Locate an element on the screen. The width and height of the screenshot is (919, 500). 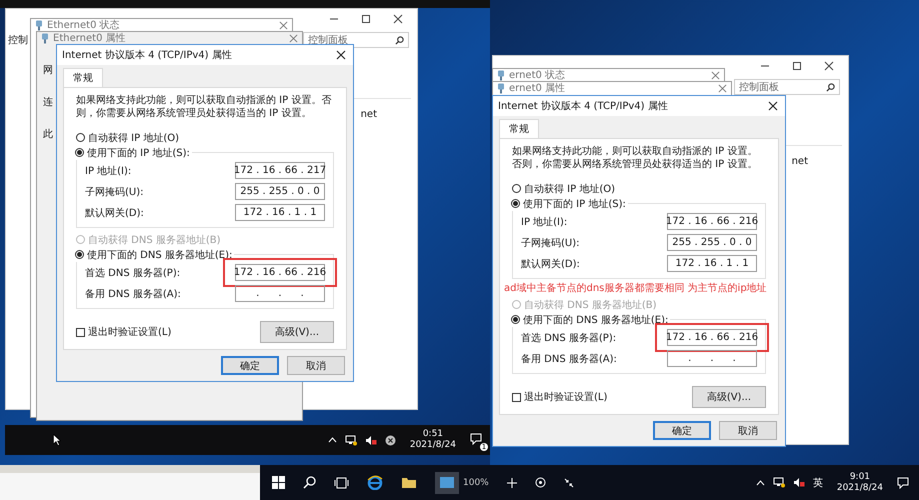
window-title: Ethernet0 状态 is located at coordinates (83, 26).